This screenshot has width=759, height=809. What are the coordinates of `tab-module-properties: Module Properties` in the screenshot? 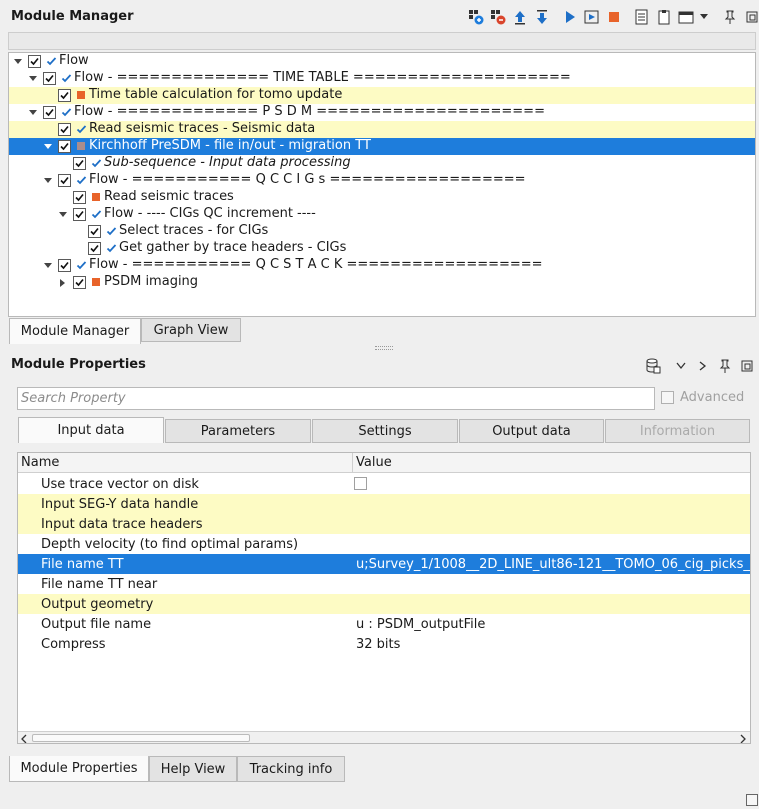 It's located at (79, 769).